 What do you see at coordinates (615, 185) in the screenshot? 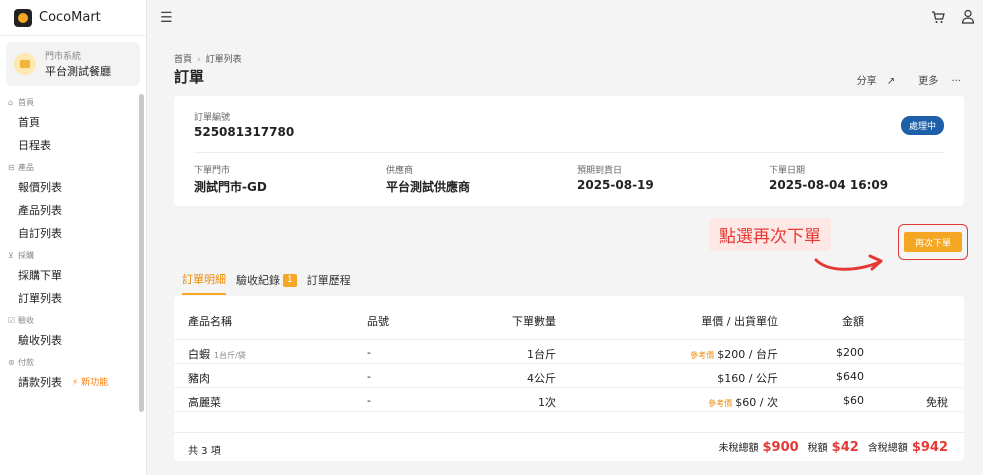
I see `order-expected-date: 2025-08-19` at bounding box center [615, 185].